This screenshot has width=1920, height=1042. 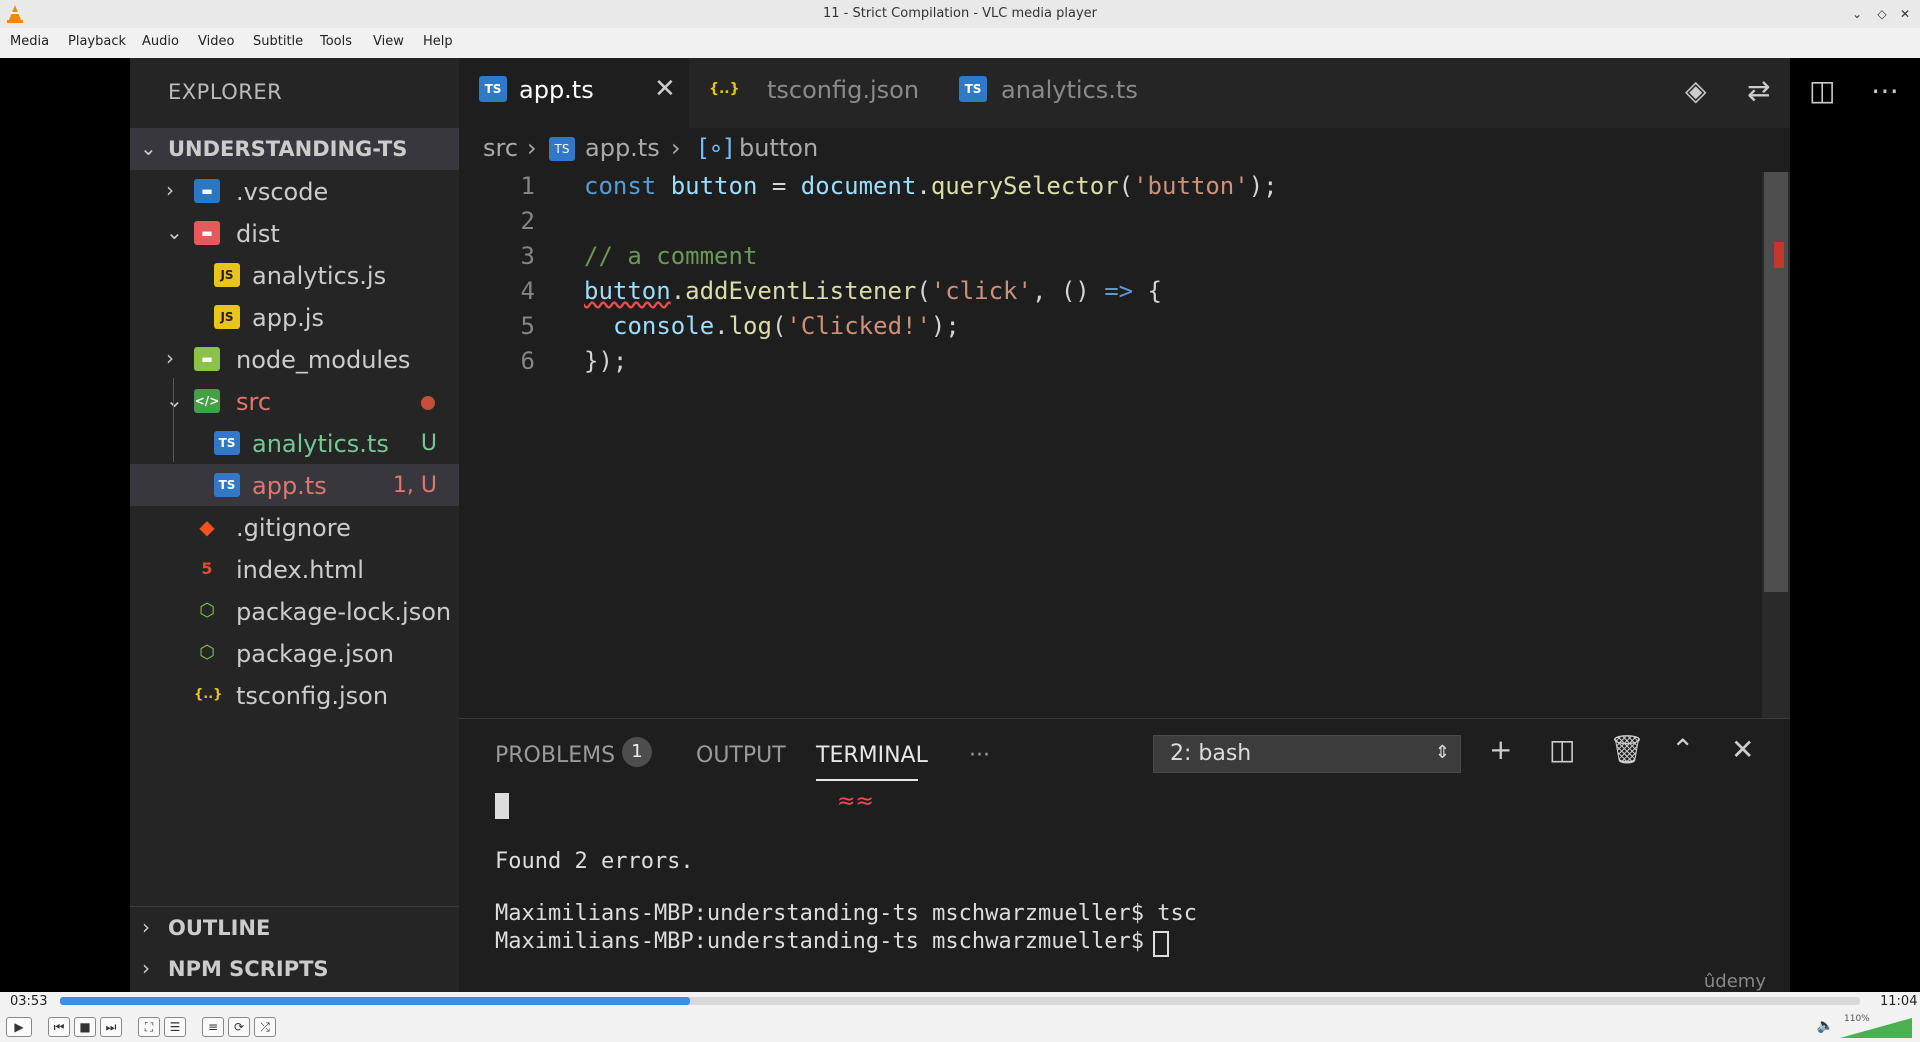 I want to click on tree-item-label: index.html, so click(x=300, y=570).